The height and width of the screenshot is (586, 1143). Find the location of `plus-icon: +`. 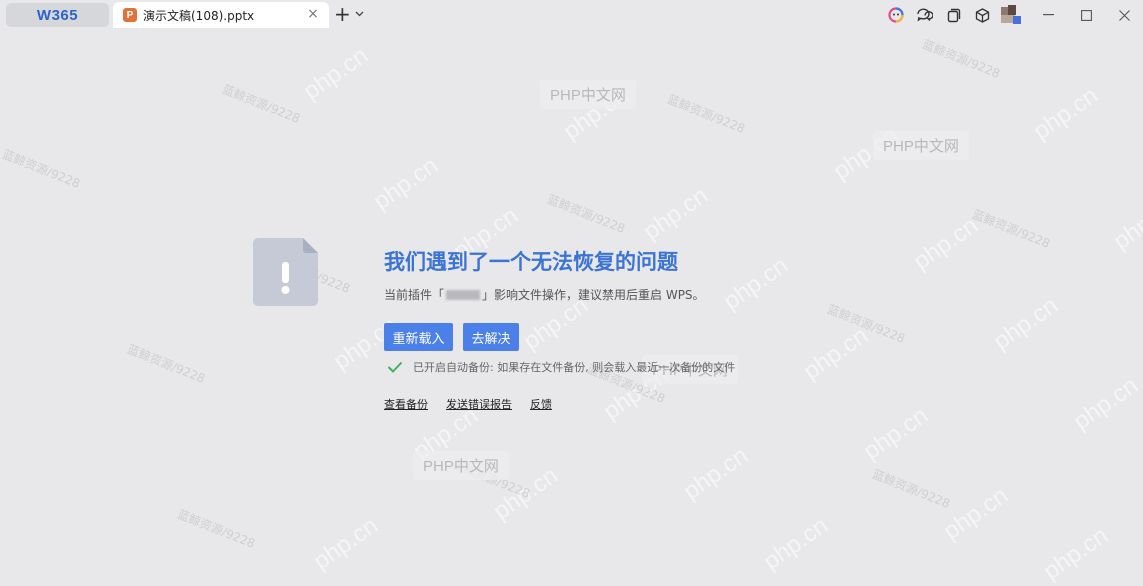

plus-icon: + is located at coordinates (342, 14).